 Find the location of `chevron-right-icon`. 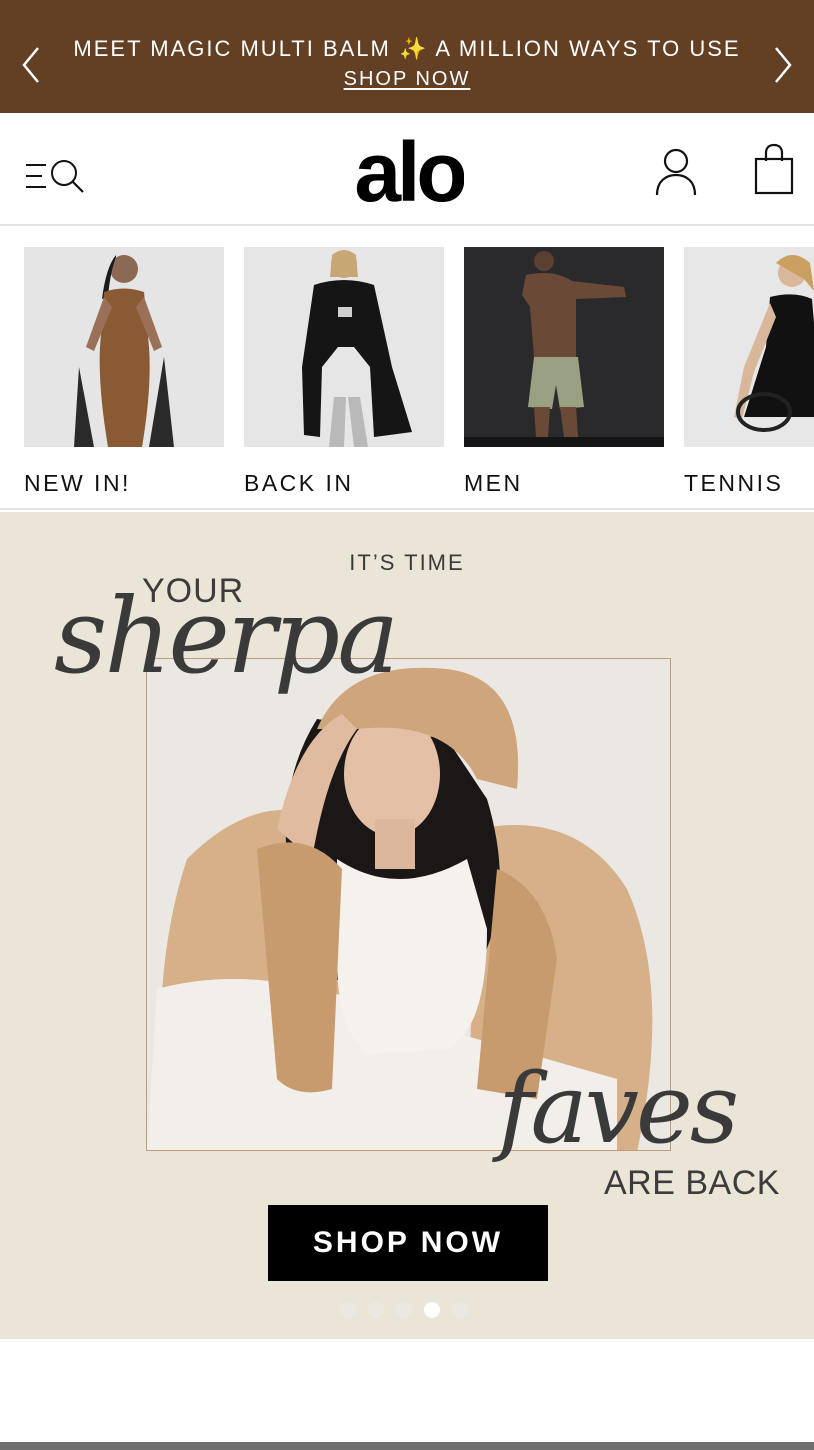

chevron-right-icon is located at coordinates (783, 65).